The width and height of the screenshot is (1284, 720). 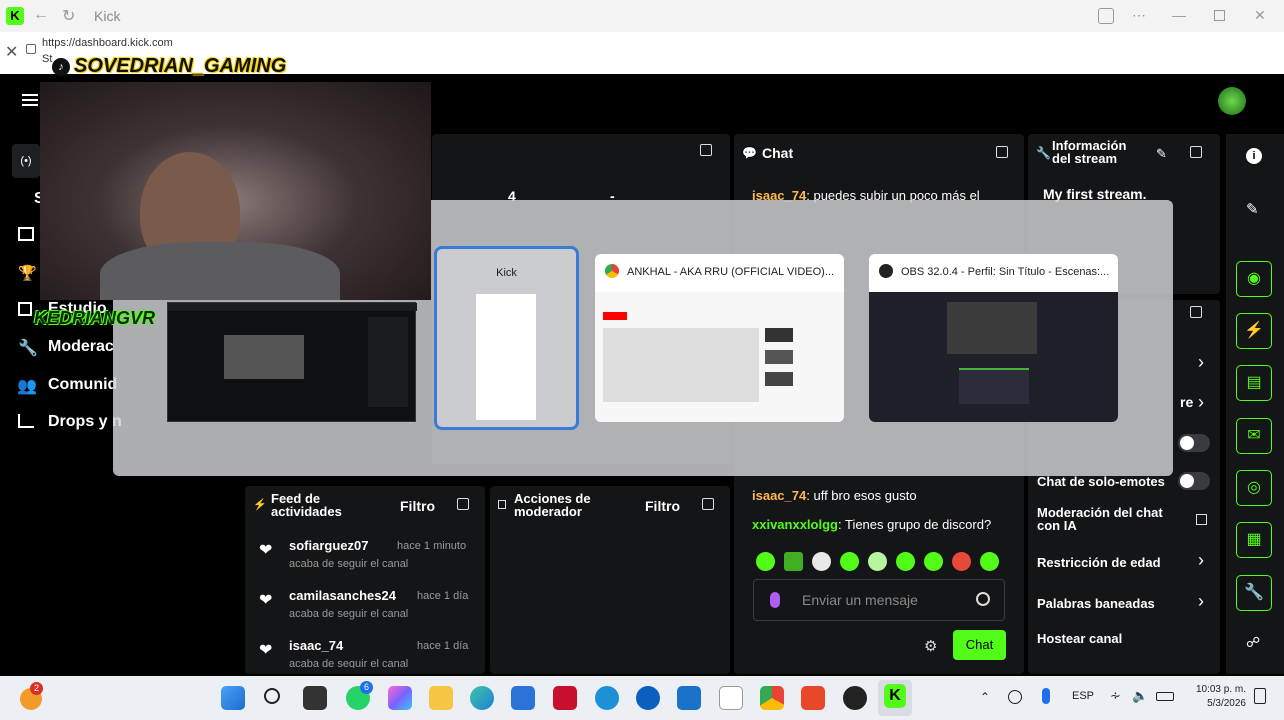 What do you see at coordinates (266, 550) in the screenshot?
I see `heart-icon: ❤` at bounding box center [266, 550].